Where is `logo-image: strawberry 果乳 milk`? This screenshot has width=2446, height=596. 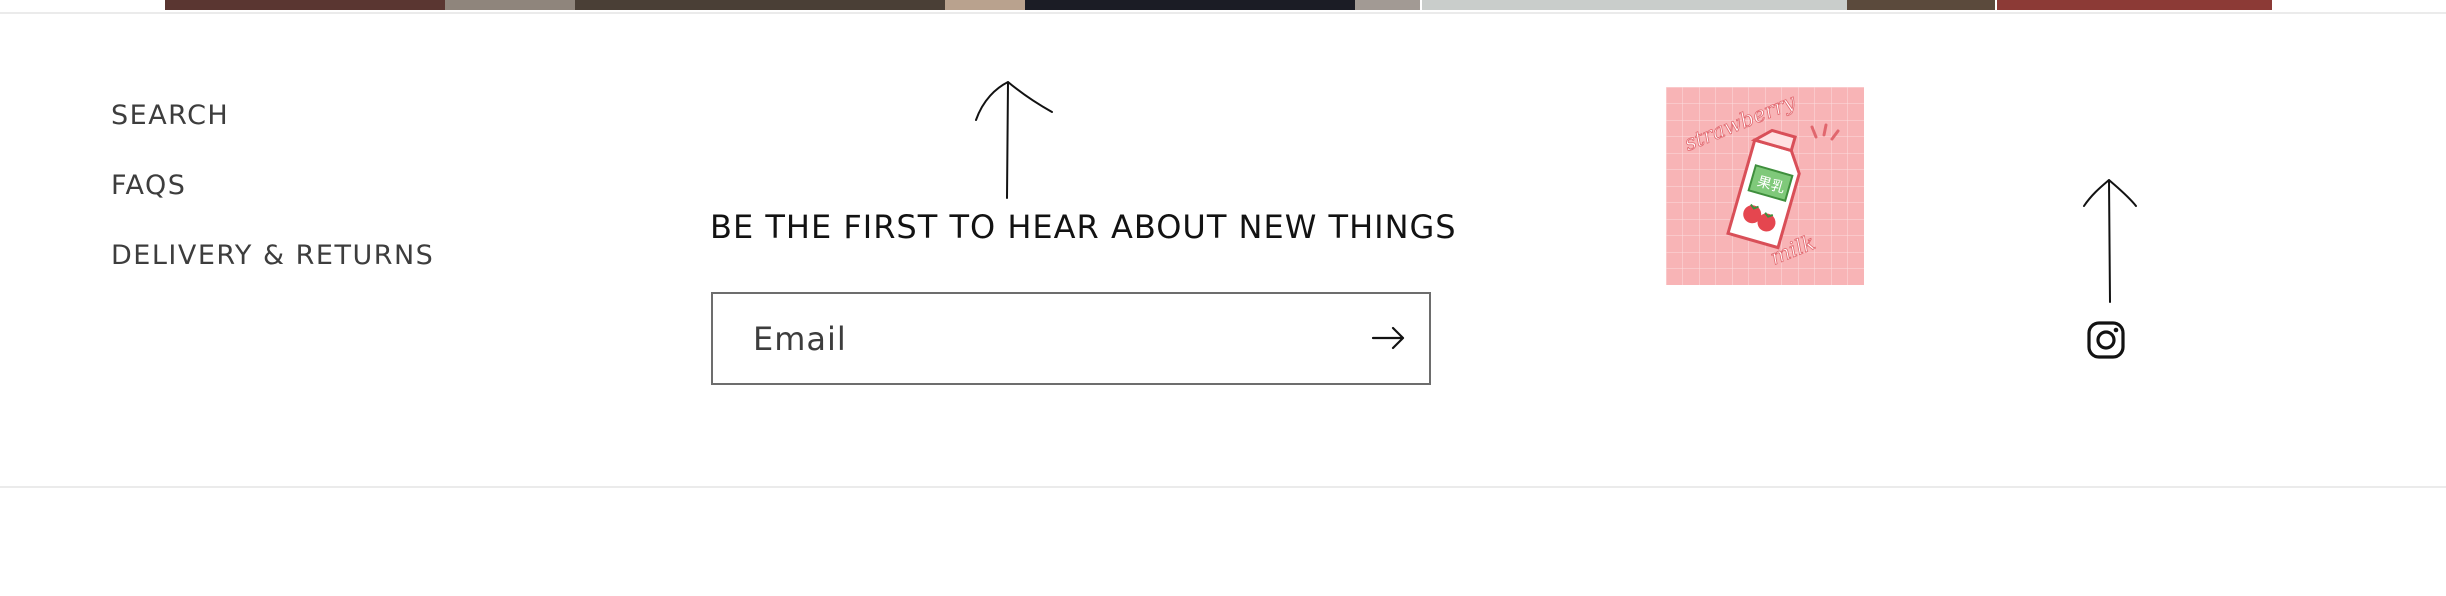
logo-image: strawberry 果乳 milk is located at coordinates (1765, 186).